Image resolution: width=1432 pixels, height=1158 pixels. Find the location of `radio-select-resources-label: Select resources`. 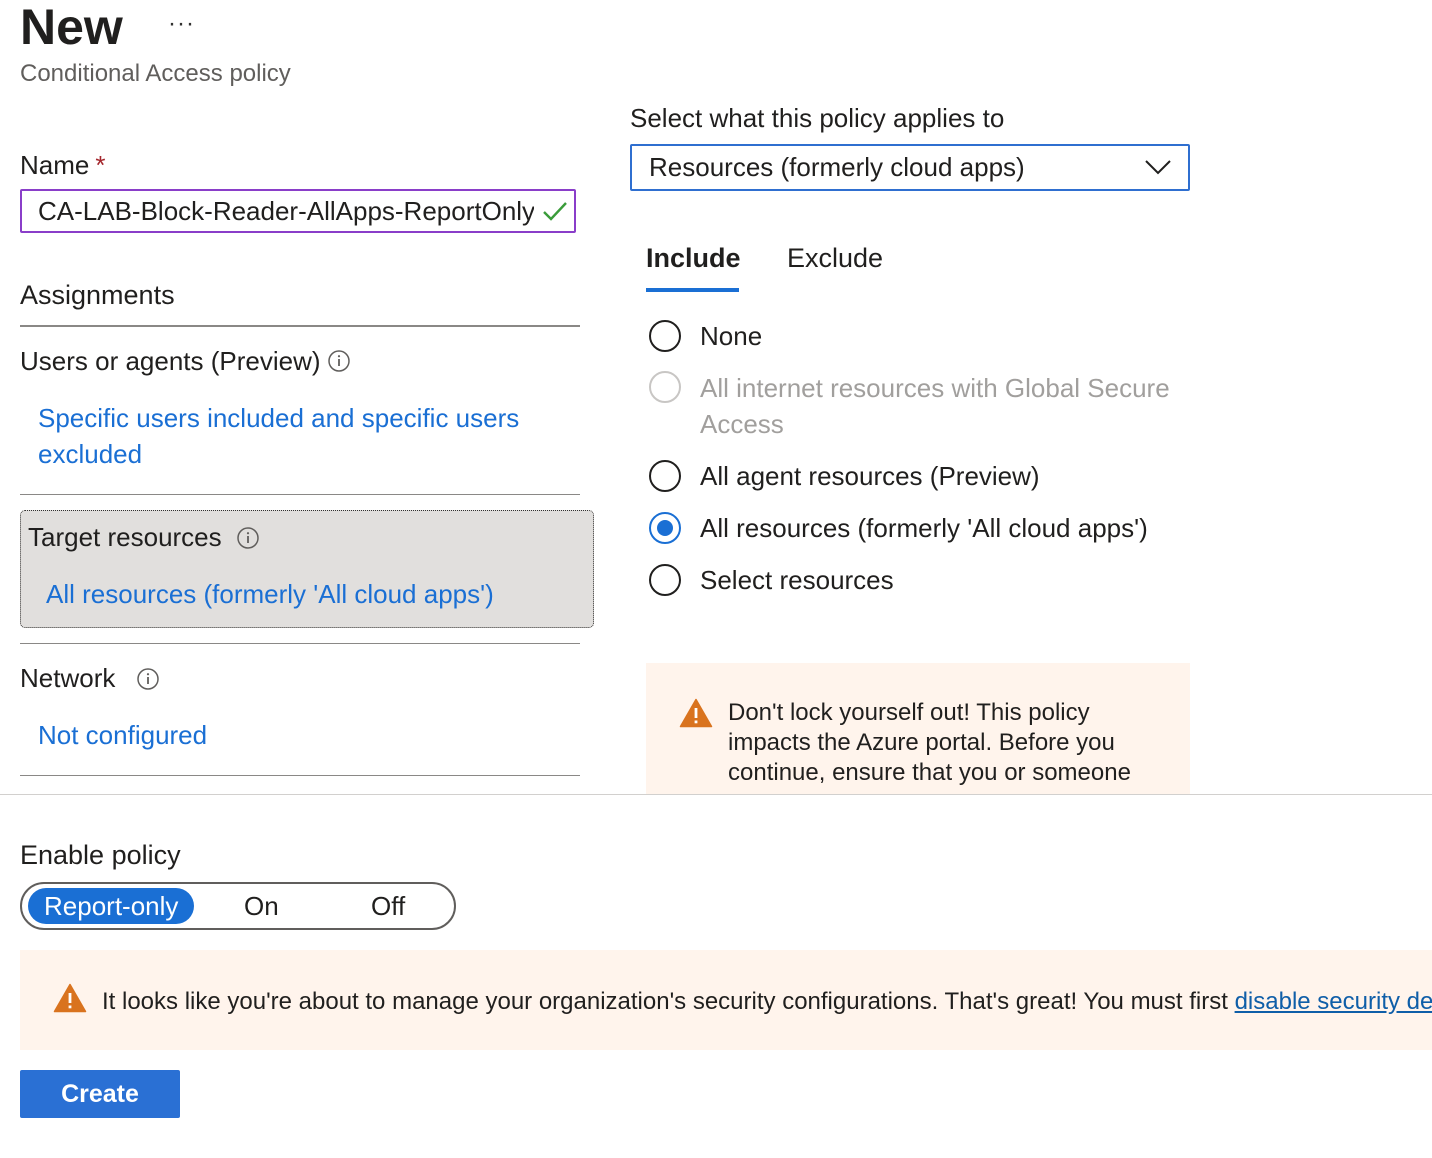

radio-select-resources-label: Select resources is located at coordinates (797, 580).